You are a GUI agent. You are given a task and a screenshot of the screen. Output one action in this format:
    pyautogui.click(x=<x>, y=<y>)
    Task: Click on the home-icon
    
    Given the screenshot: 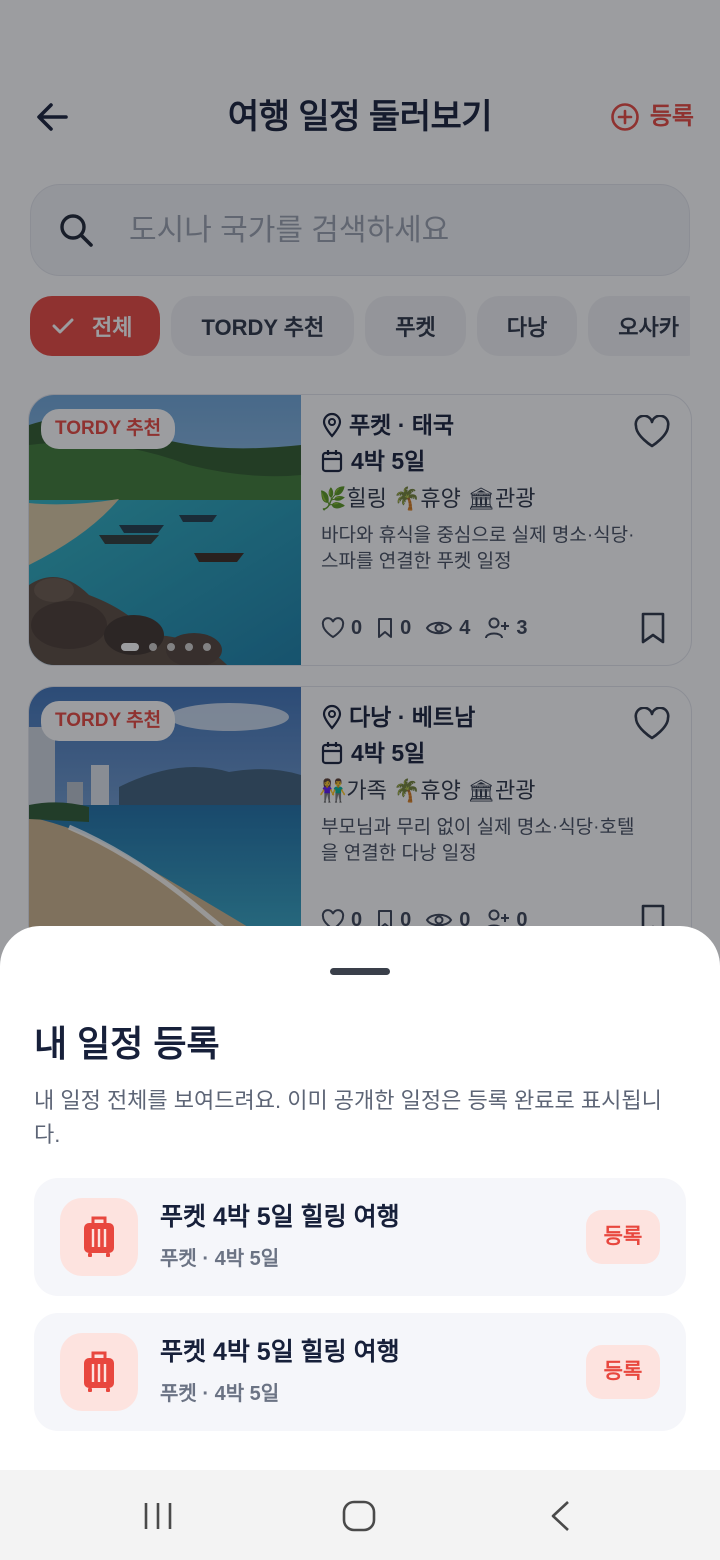 What is the action you would take?
    pyautogui.click(x=359, y=1516)
    